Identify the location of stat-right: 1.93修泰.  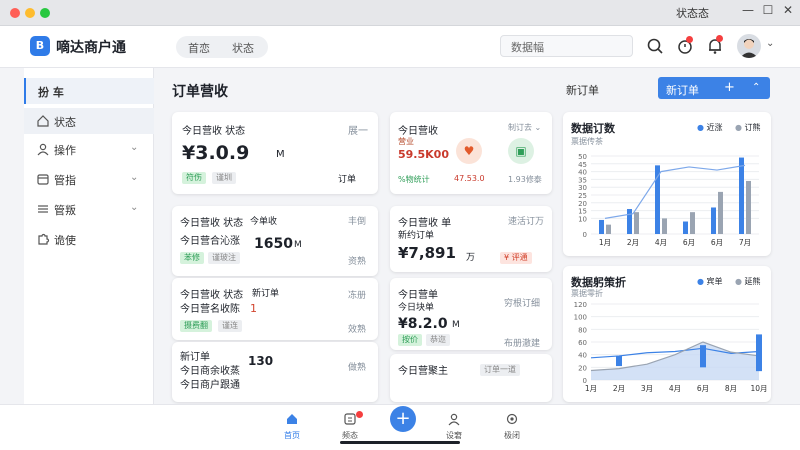
(525, 179).